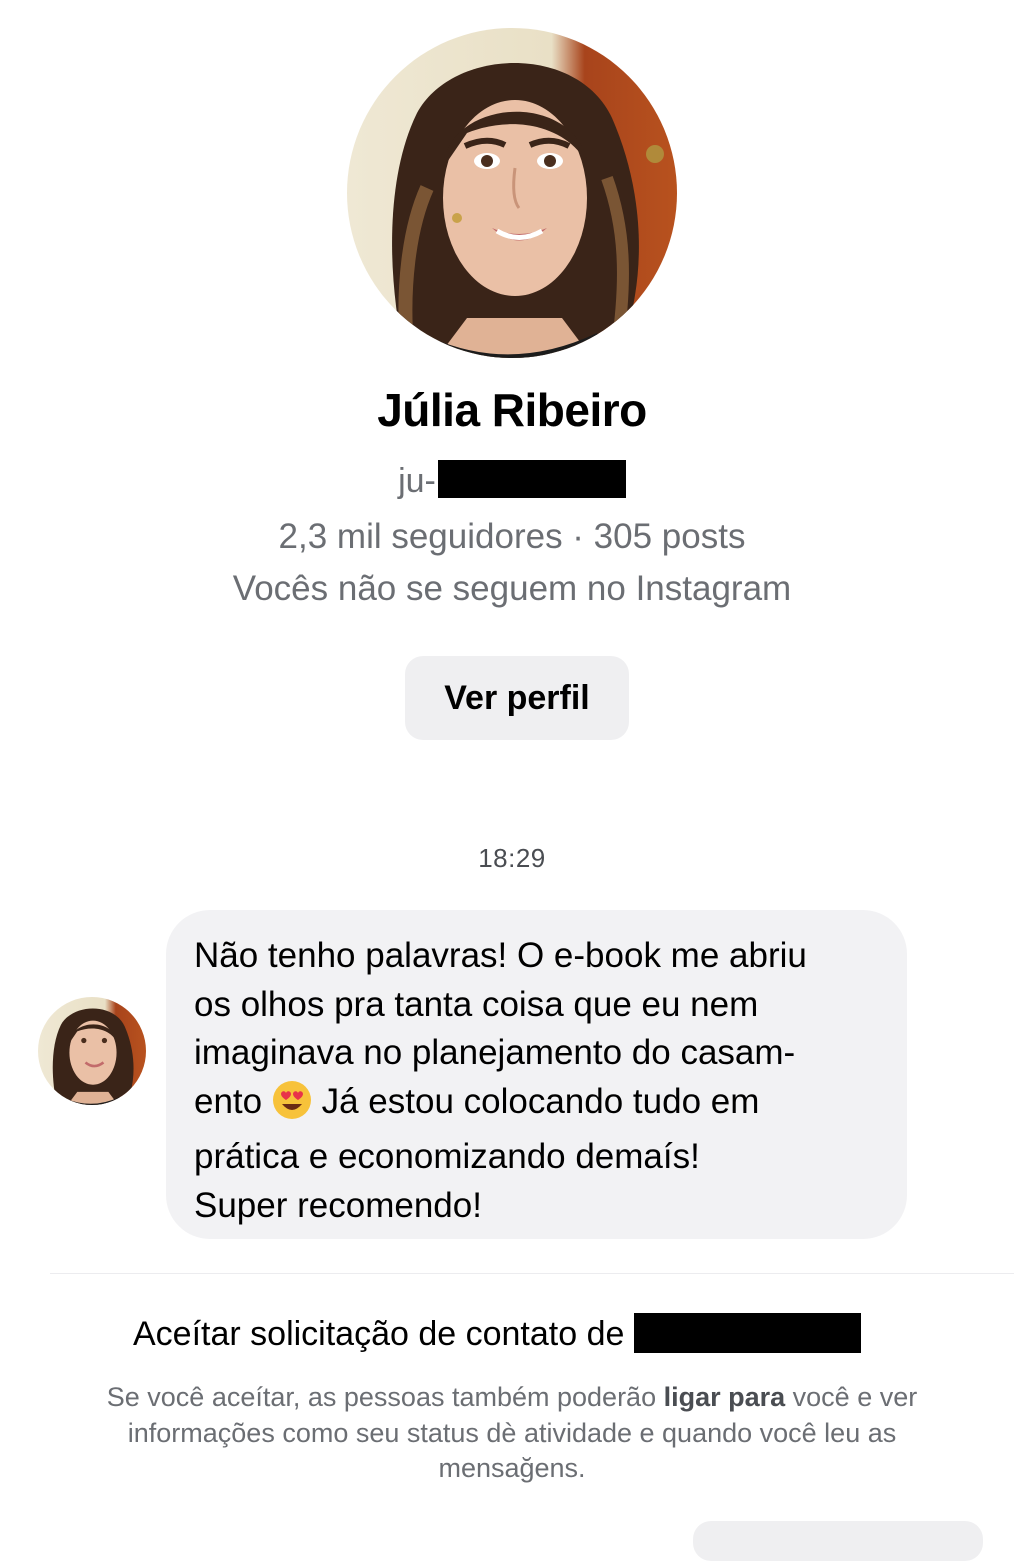 The image size is (1024, 1561). I want to click on view-profile-button: Ver perfil, so click(517, 698).